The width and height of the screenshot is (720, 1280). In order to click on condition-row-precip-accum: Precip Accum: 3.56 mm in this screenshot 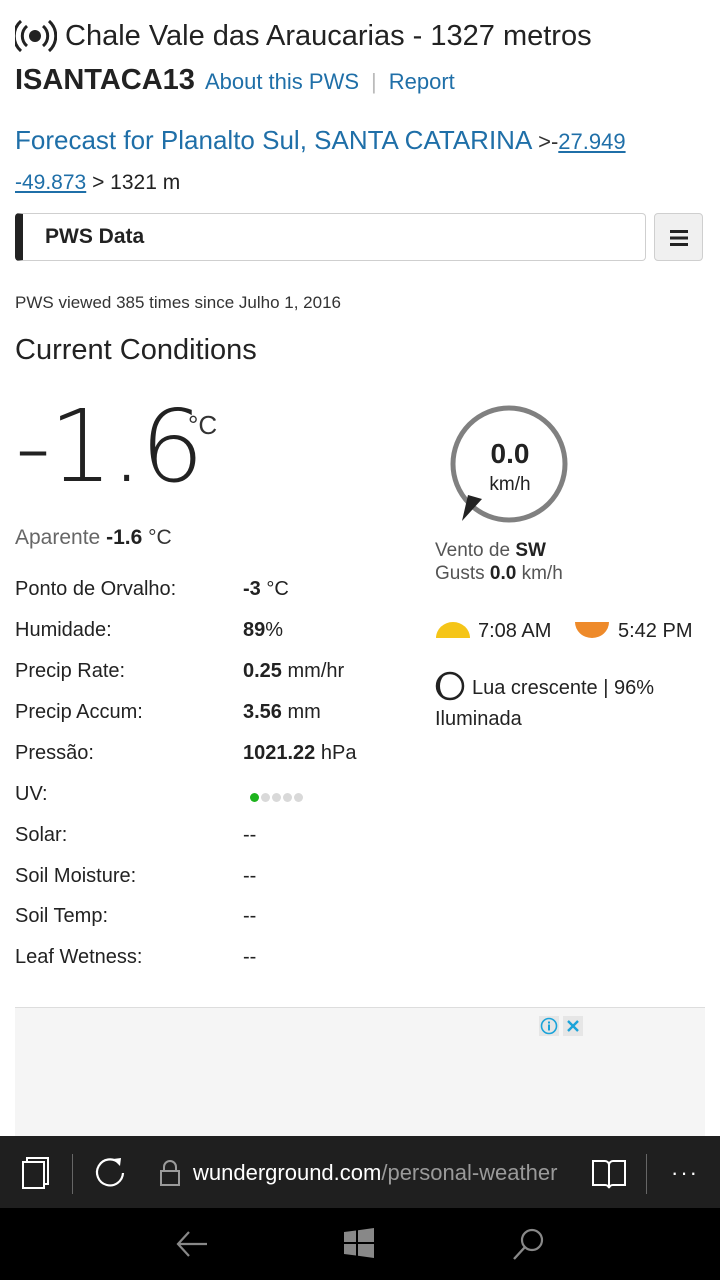, I will do `click(215, 716)`.